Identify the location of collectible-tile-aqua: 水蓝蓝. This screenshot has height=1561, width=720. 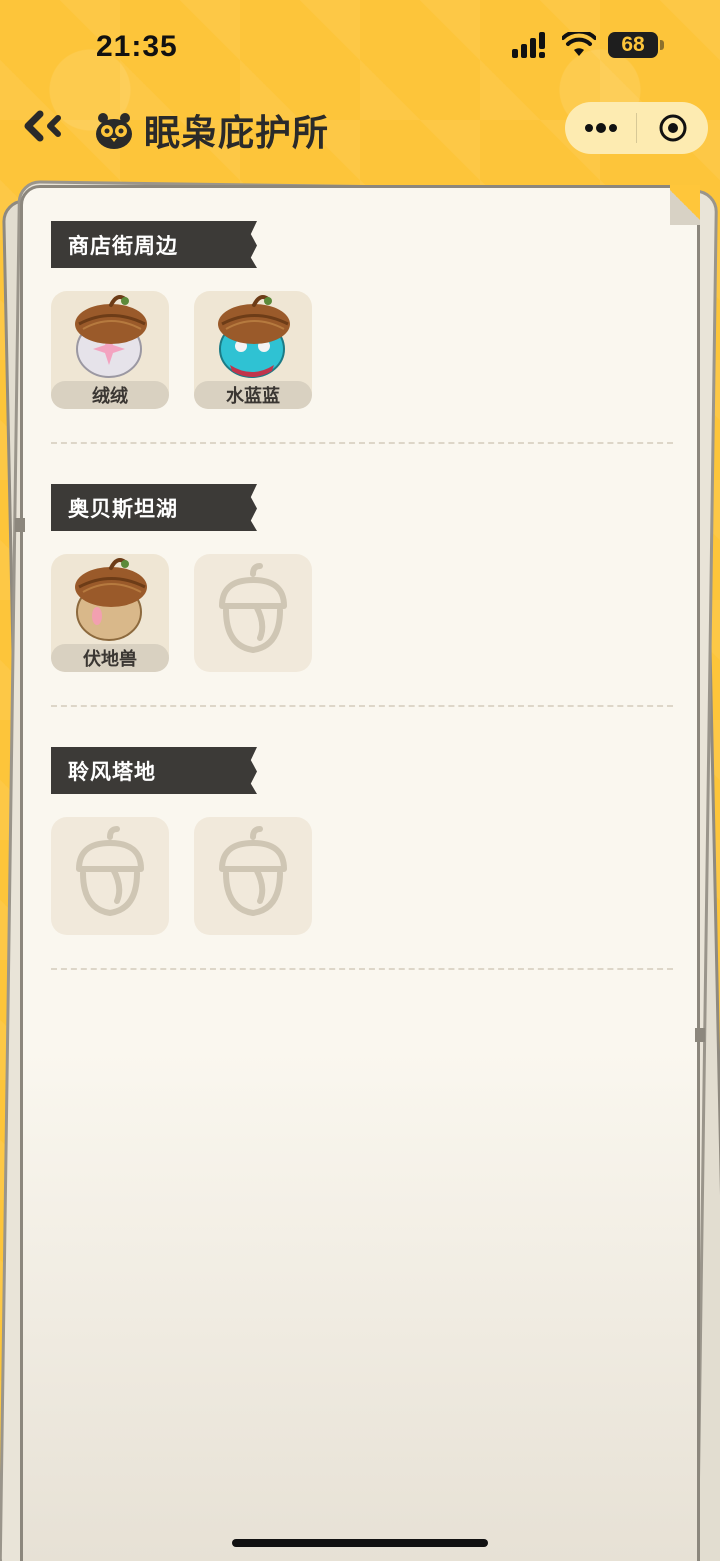
(253, 350).